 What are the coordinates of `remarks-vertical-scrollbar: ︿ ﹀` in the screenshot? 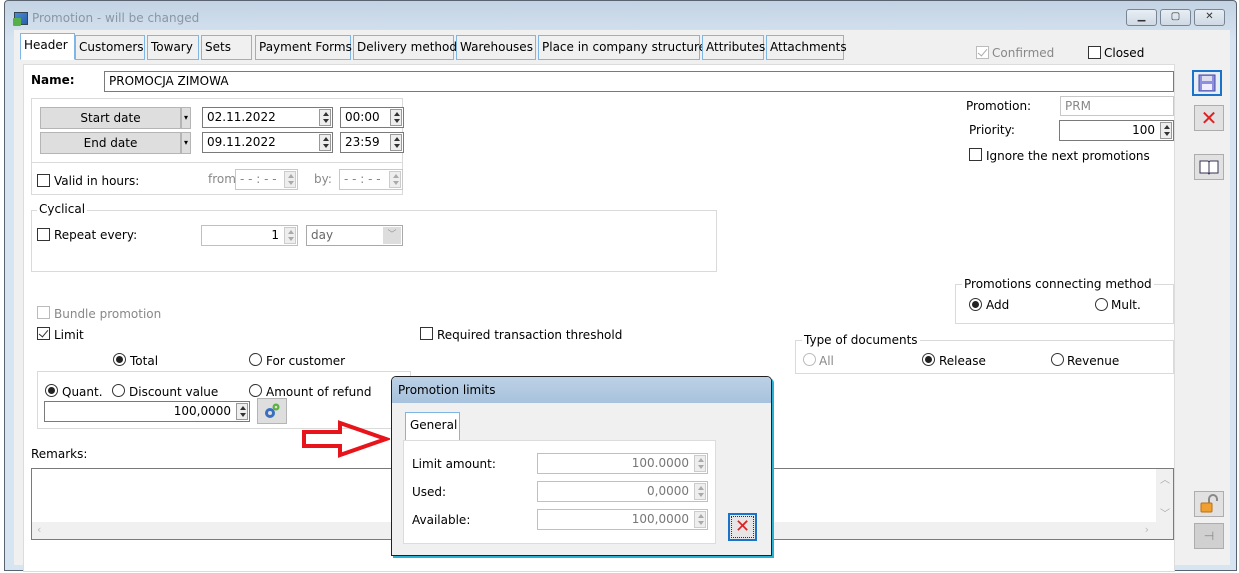 It's located at (1164, 495).